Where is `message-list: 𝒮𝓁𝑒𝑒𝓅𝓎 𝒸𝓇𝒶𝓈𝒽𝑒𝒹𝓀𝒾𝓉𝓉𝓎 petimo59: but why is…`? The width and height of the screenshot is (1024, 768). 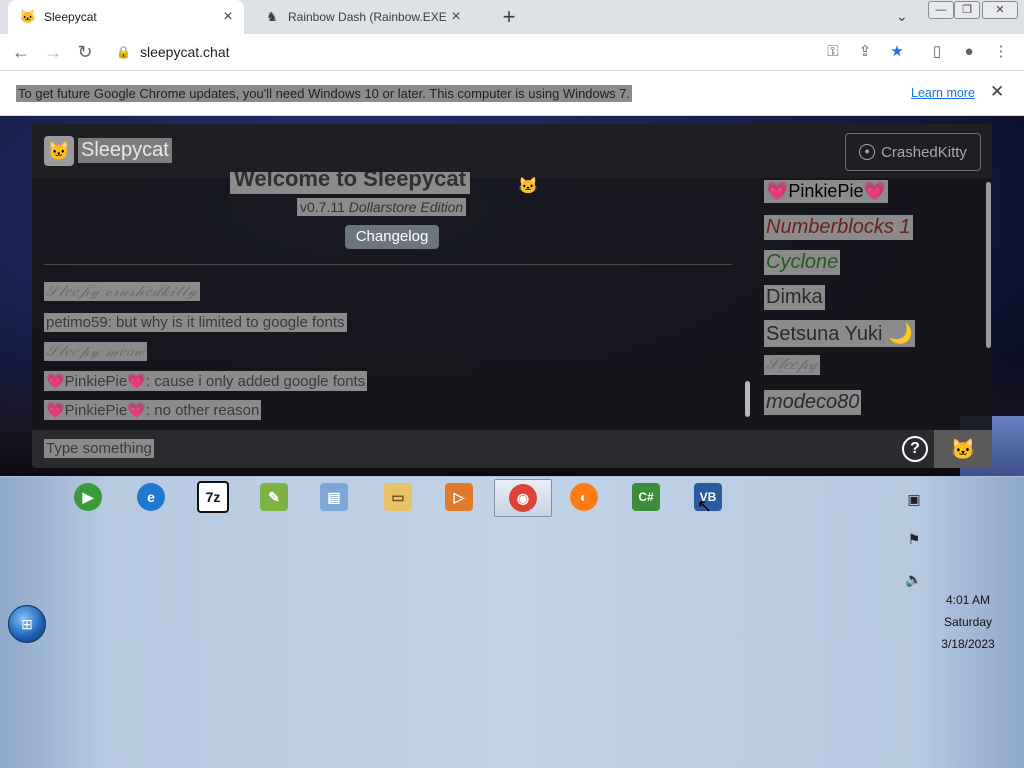 message-list: 𝒮𝓁𝑒𝑒𝓅𝓎 𝒸𝓇𝒶𝓈𝒽𝑒𝒹𝓀𝒾𝓉𝓉𝓎 petimo59: but why is… is located at coordinates (394, 355).